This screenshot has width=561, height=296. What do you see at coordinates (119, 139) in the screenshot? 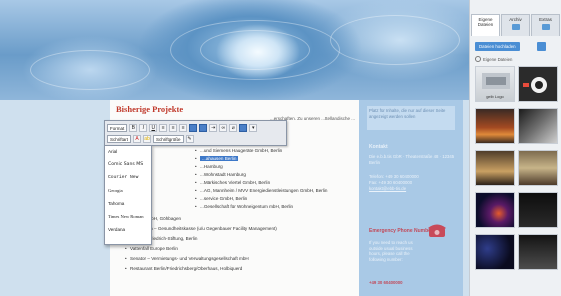
I see `font-family-select: Schriftart` at bounding box center [119, 139].